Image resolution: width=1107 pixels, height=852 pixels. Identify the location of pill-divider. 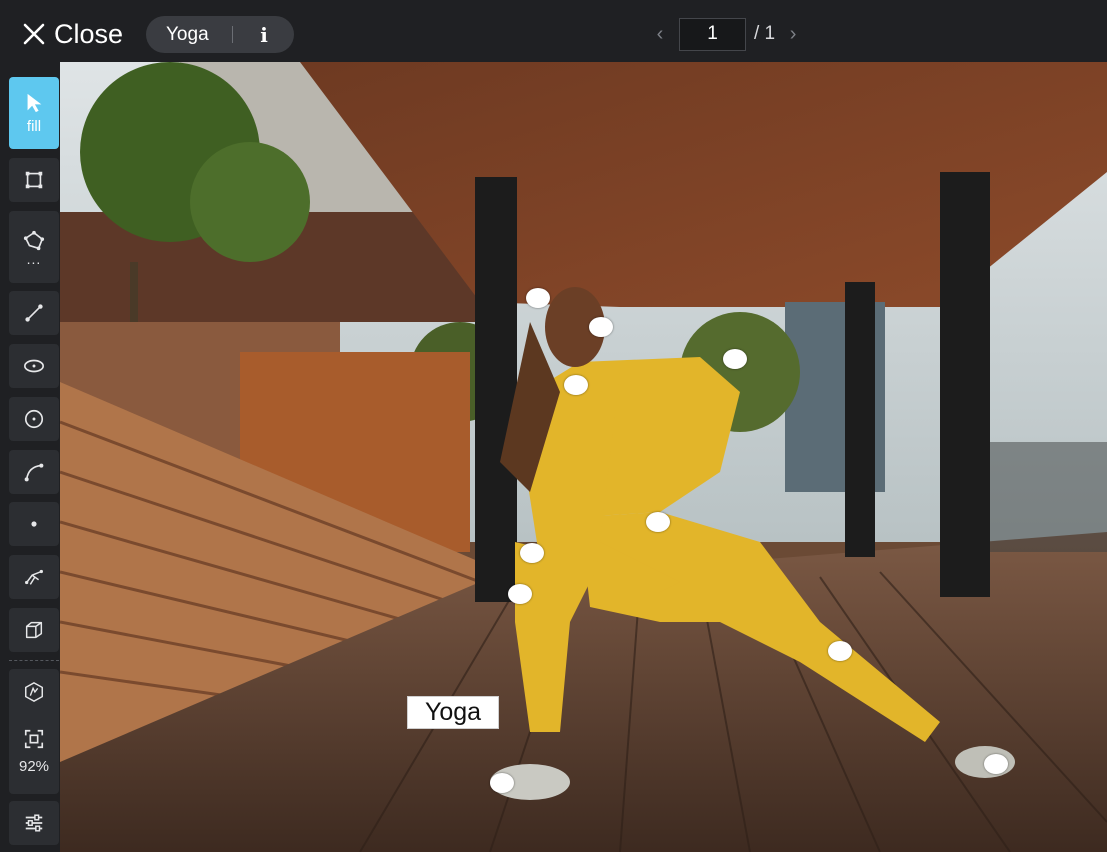
(232, 34).